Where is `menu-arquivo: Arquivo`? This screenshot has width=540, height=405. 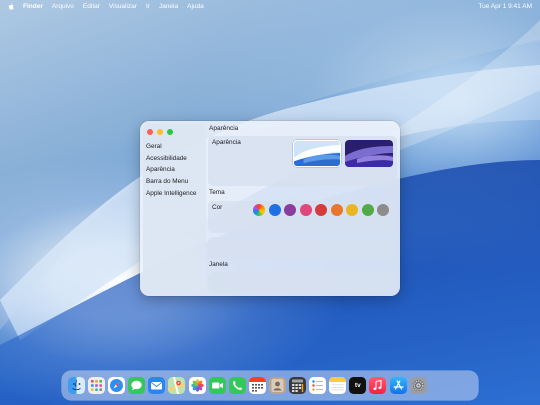 menu-arquivo: Arquivo is located at coordinates (63, 6).